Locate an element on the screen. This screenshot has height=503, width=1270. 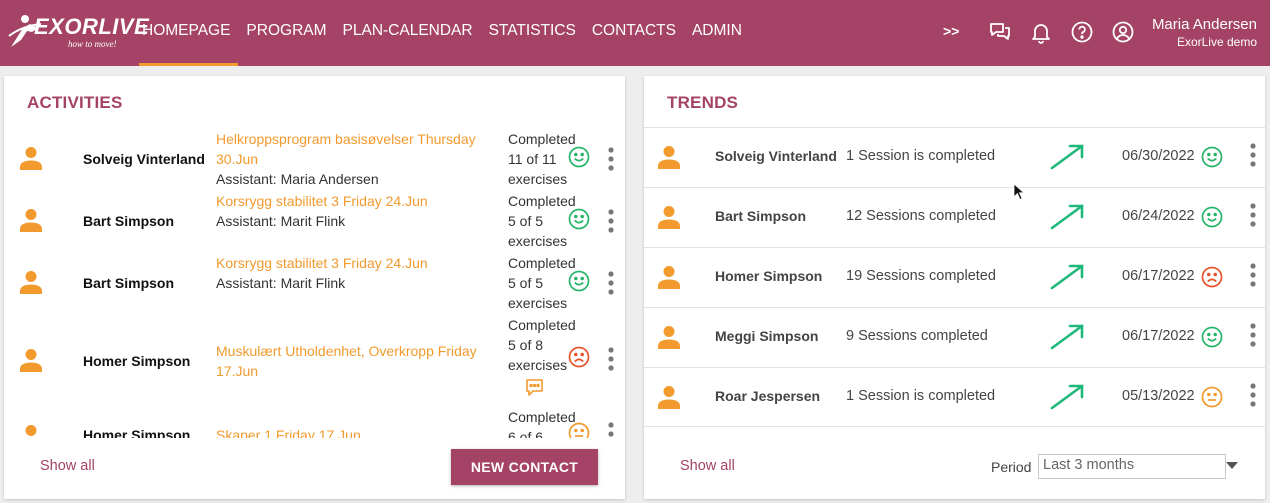
trend-date: 06/30/2022 is located at coordinates (1158, 156).